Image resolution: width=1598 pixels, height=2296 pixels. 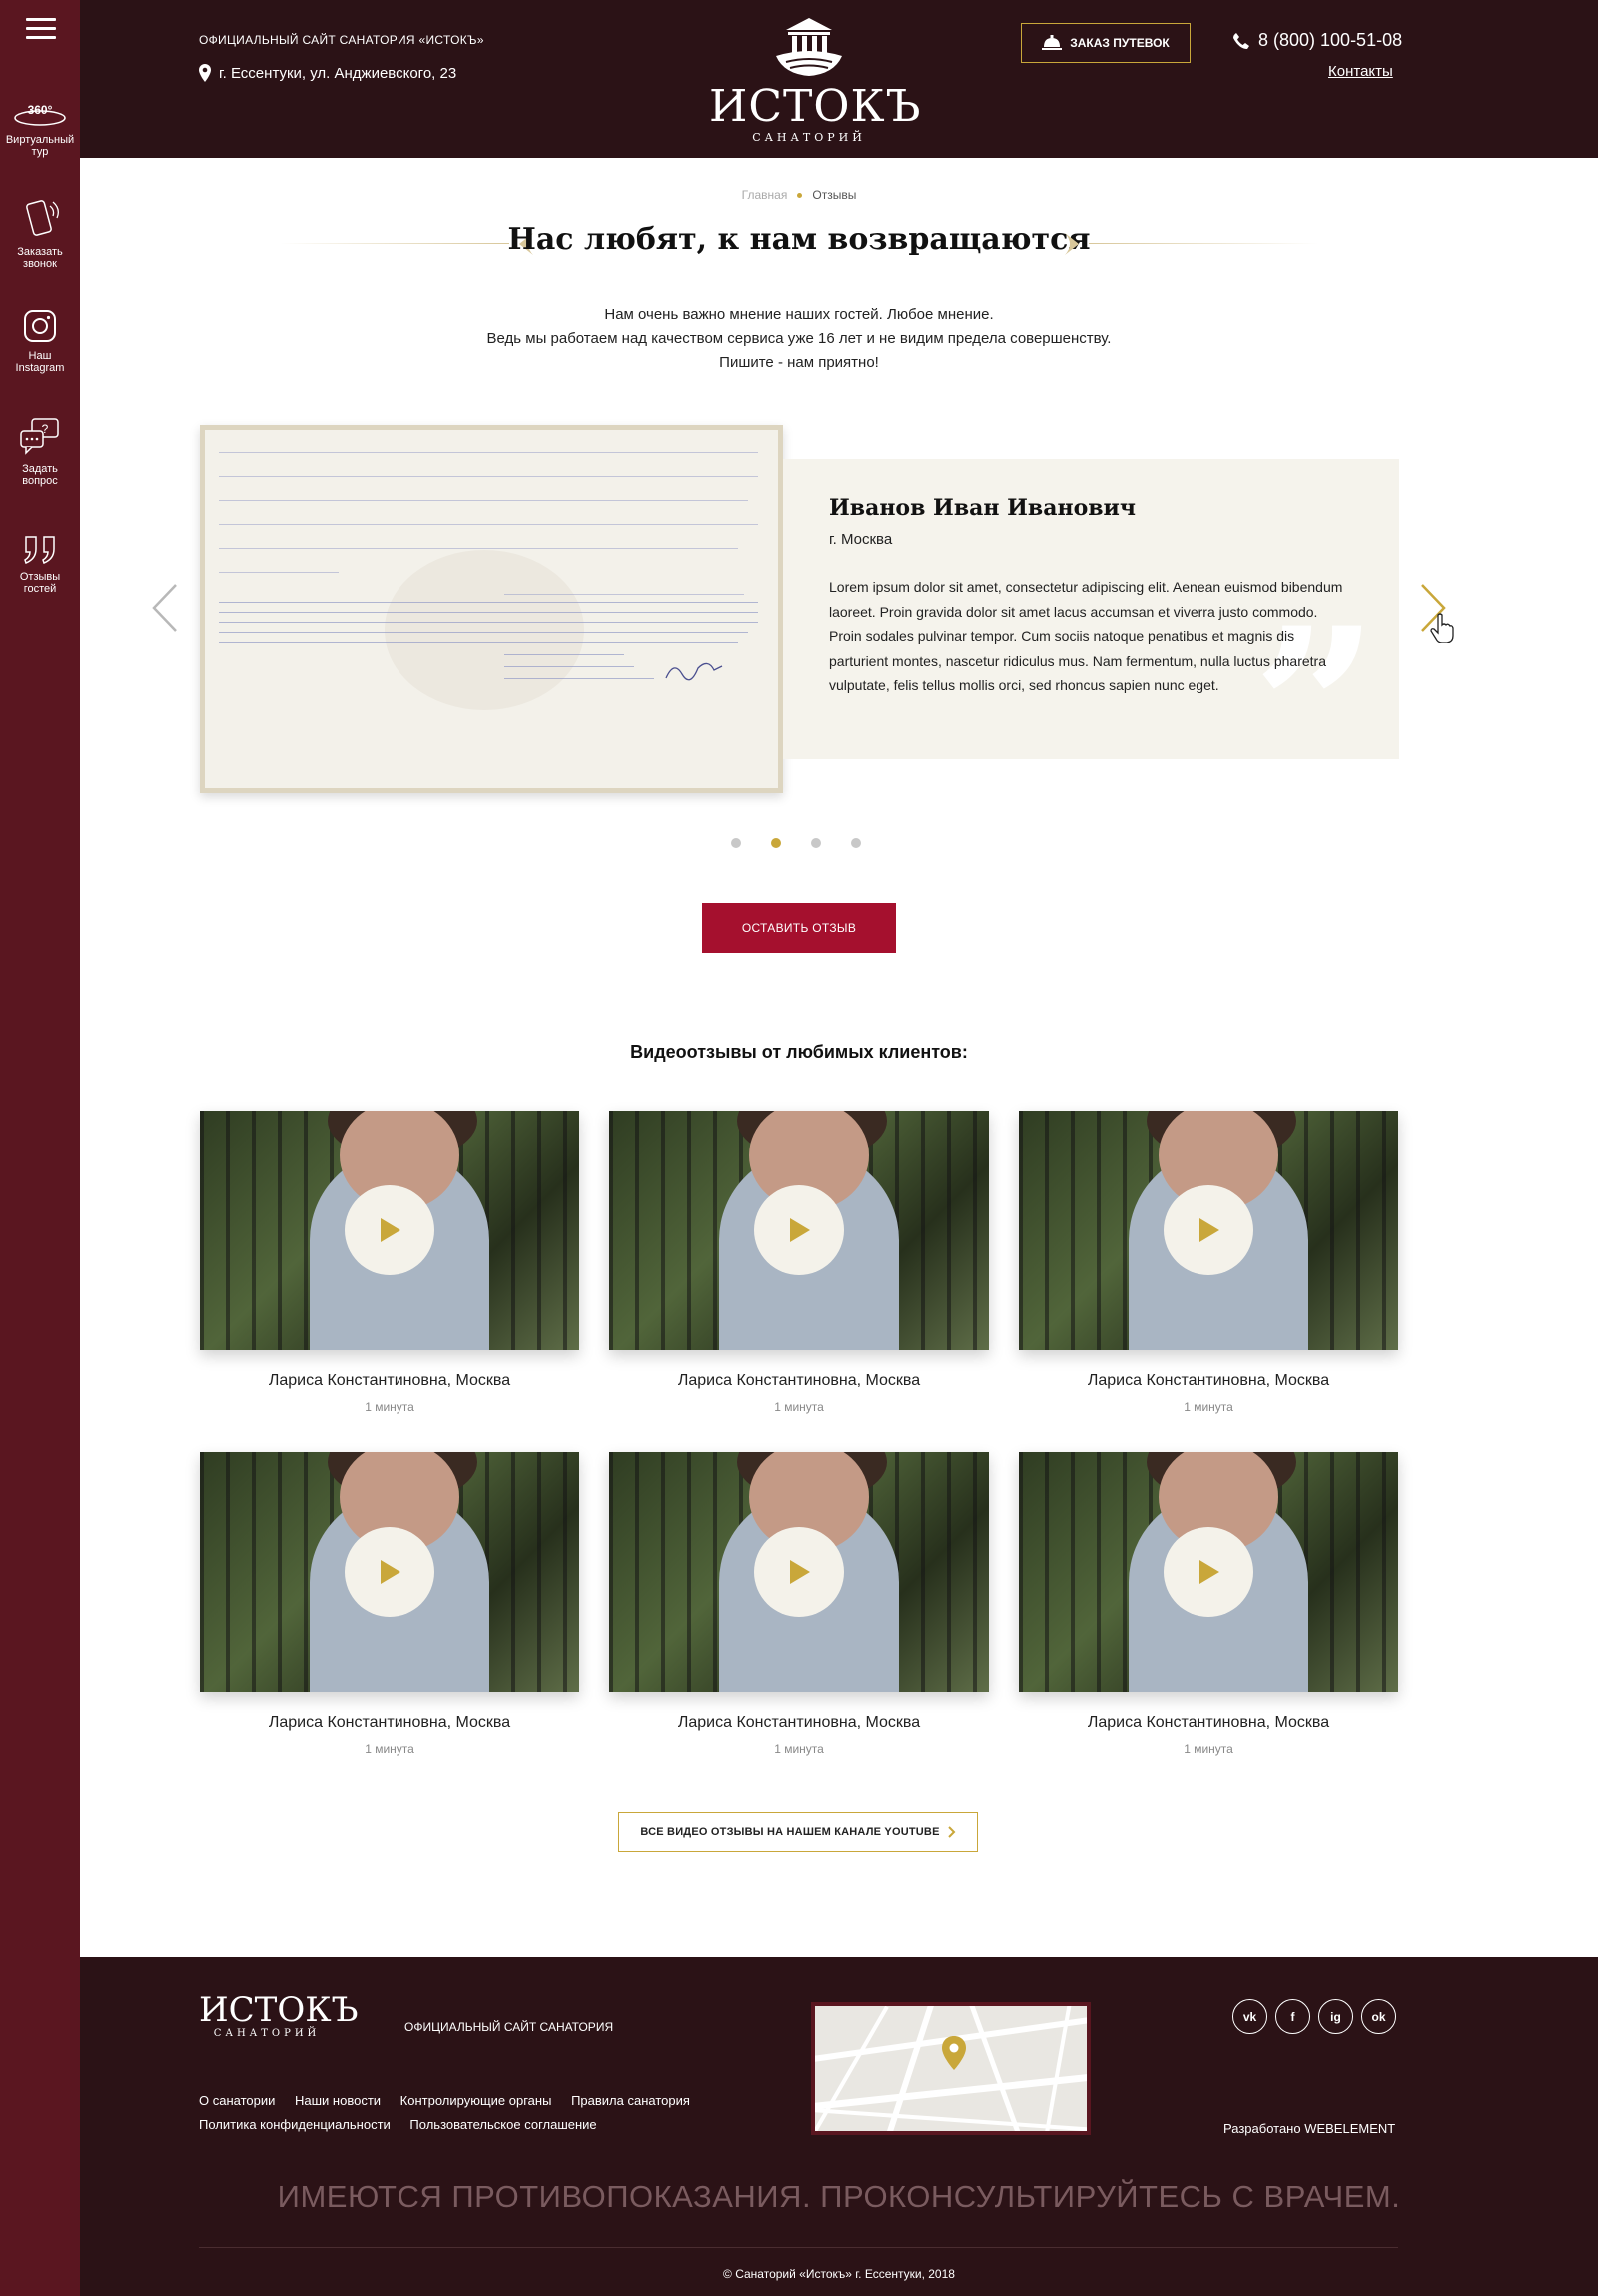 I want to click on sidebar-item-ask-question: ? Задать вопрос, so click(x=40, y=452).